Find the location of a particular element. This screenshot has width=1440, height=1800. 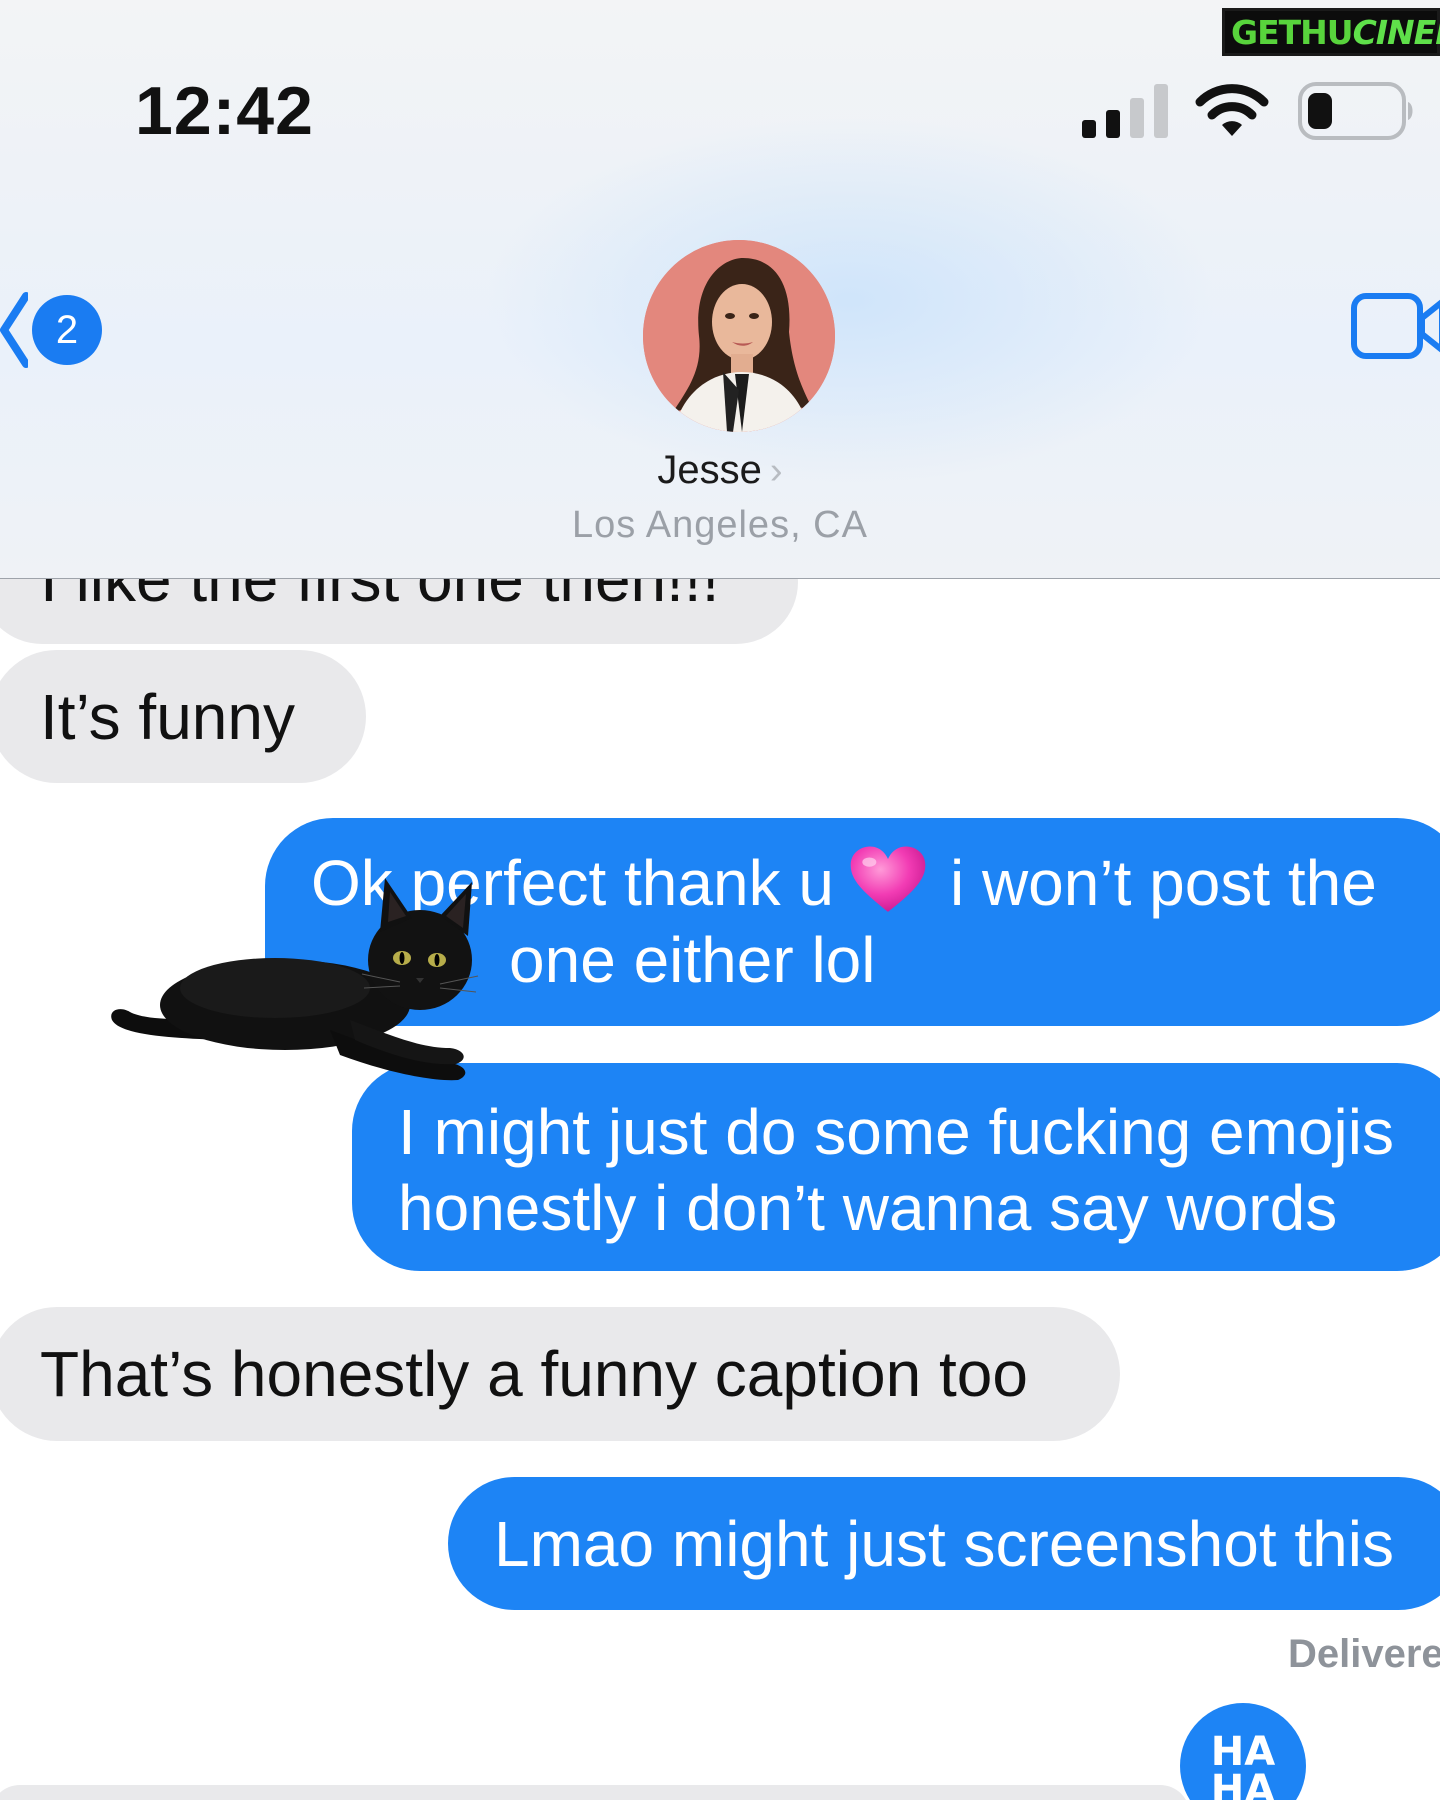

watermark-logo: GETHUCINEMA is located at coordinates (1331, 32).